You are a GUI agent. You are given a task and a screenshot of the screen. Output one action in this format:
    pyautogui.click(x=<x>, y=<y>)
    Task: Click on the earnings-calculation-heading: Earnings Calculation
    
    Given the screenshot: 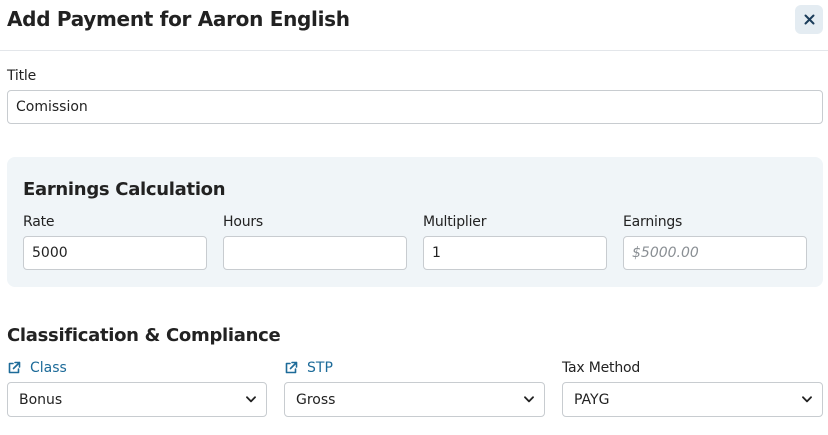 What is the action you would take?
    pyautogui.click(x=124, y=189)
    